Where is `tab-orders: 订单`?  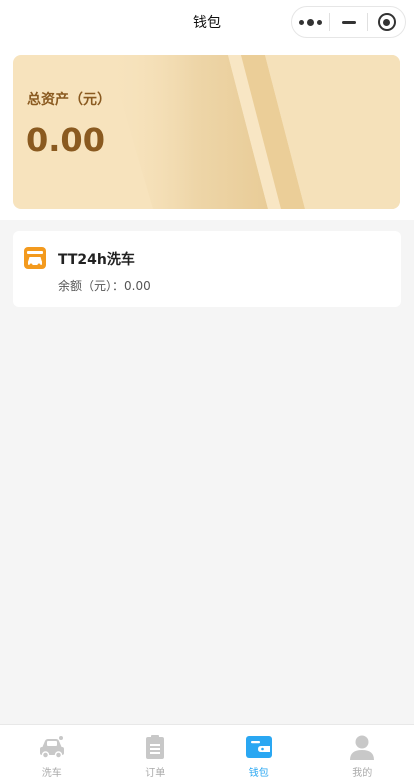 tab-orders: 订单 is located at coordinates (156, 752).